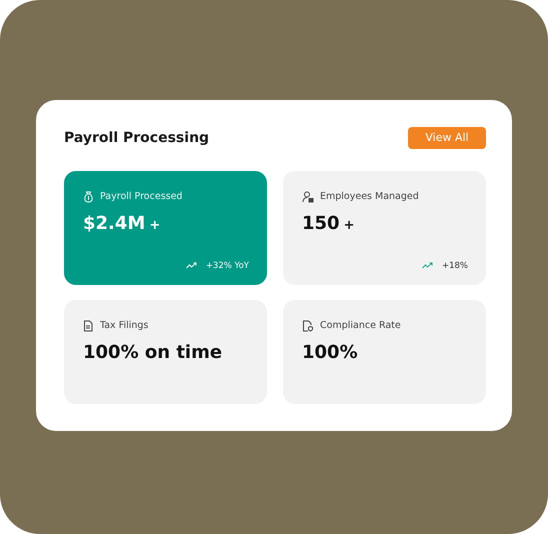  Describe the element at coordinates (88, 326) in the screenshot. I see `document-icon` at that location.